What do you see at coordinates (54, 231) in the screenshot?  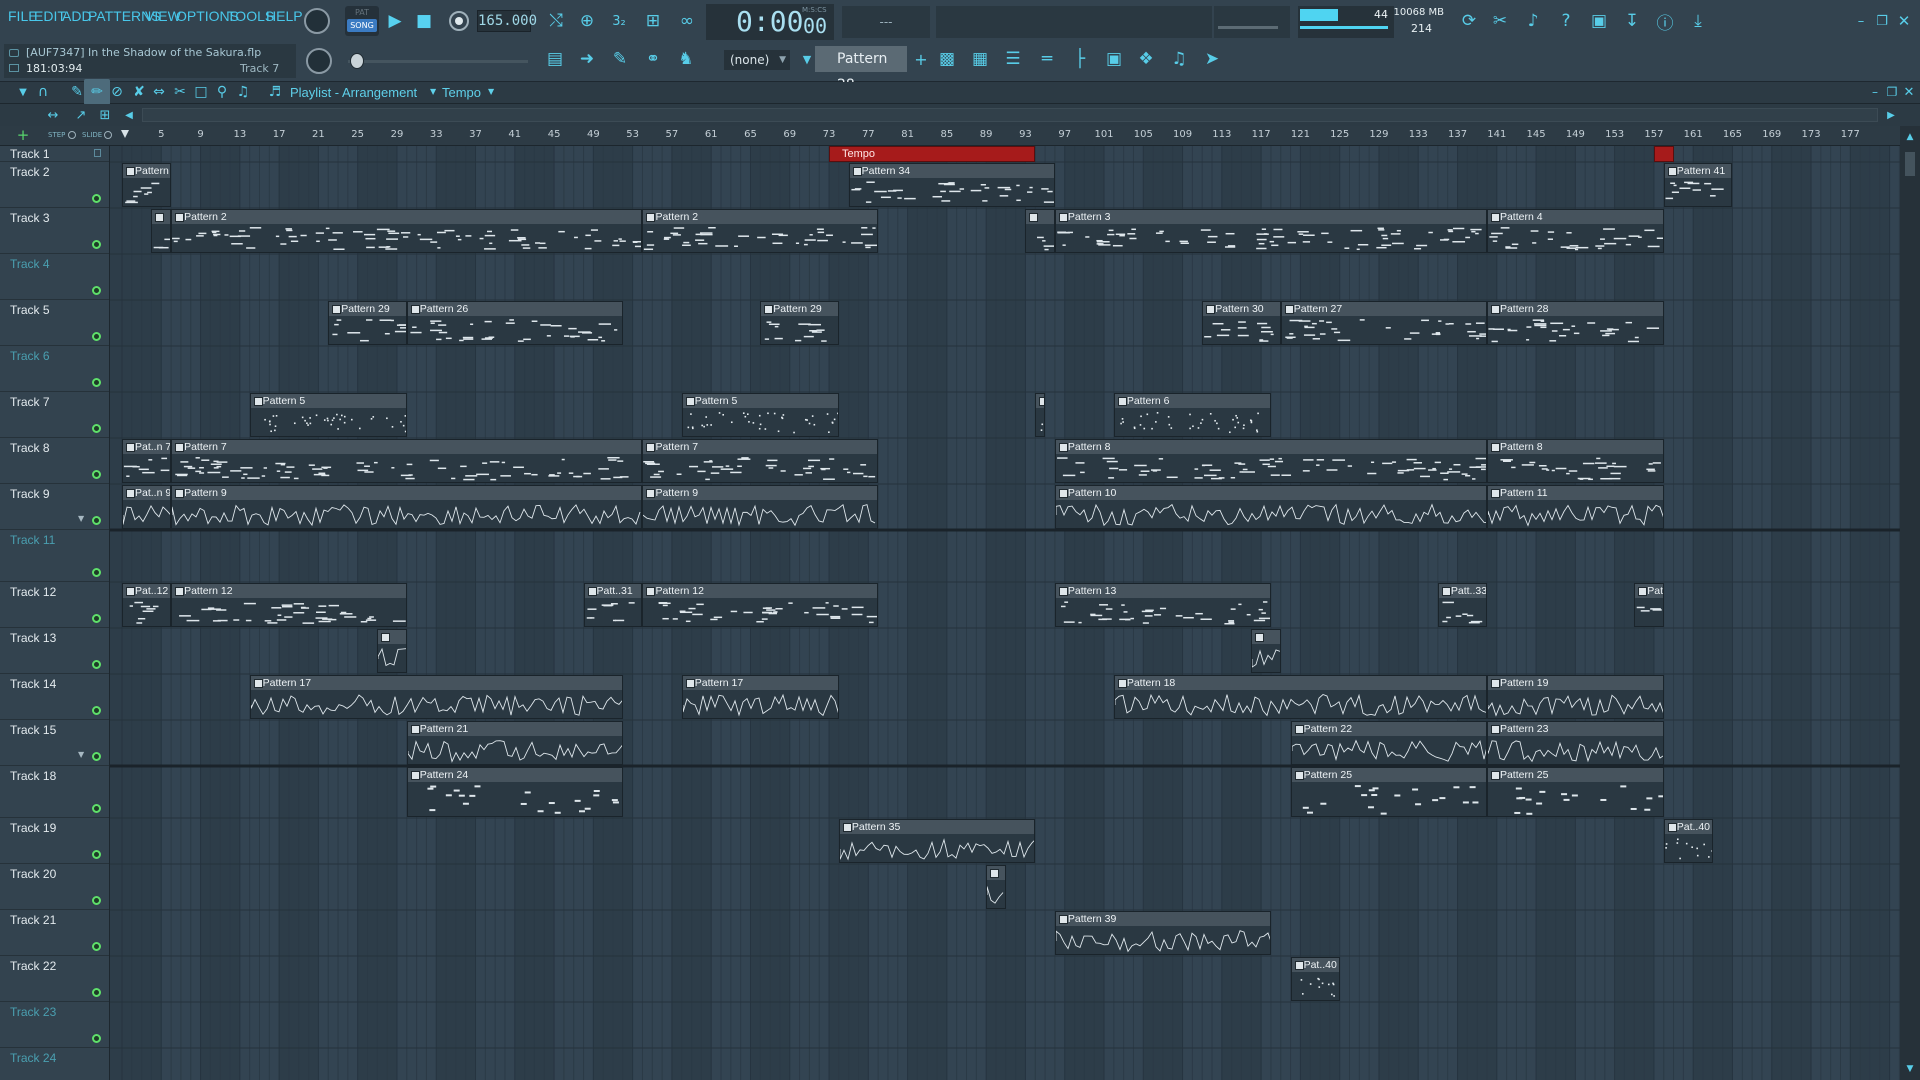 I see `track-header: Track 3` at bounding box center [54, 231].